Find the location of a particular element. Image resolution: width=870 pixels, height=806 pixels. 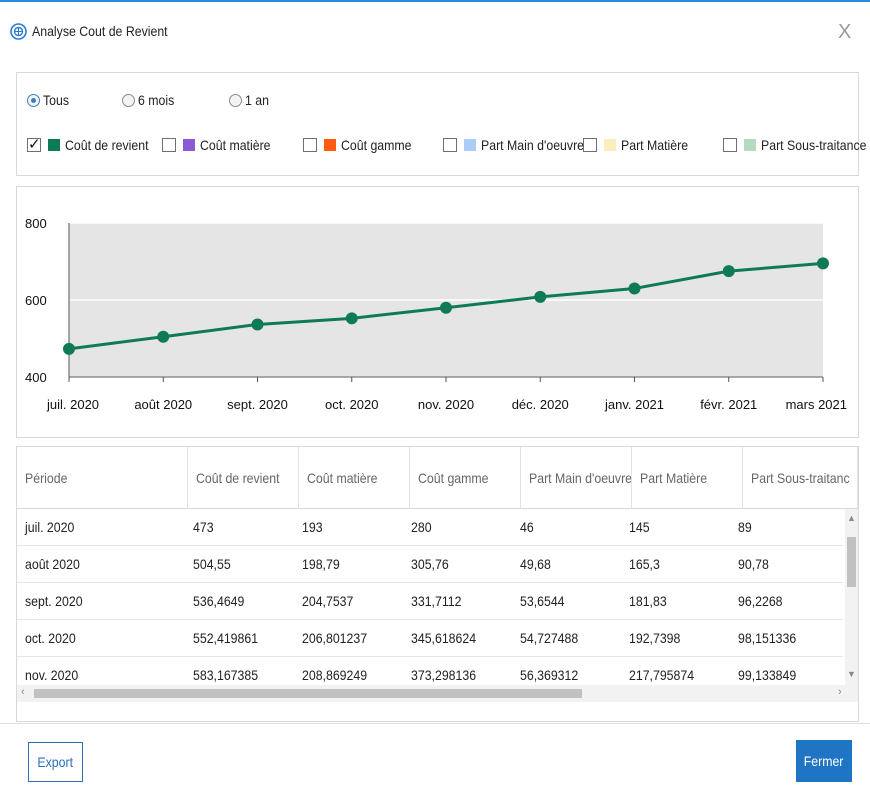

table-cell-value: 206,801237 is located at coordinates (334, 638).